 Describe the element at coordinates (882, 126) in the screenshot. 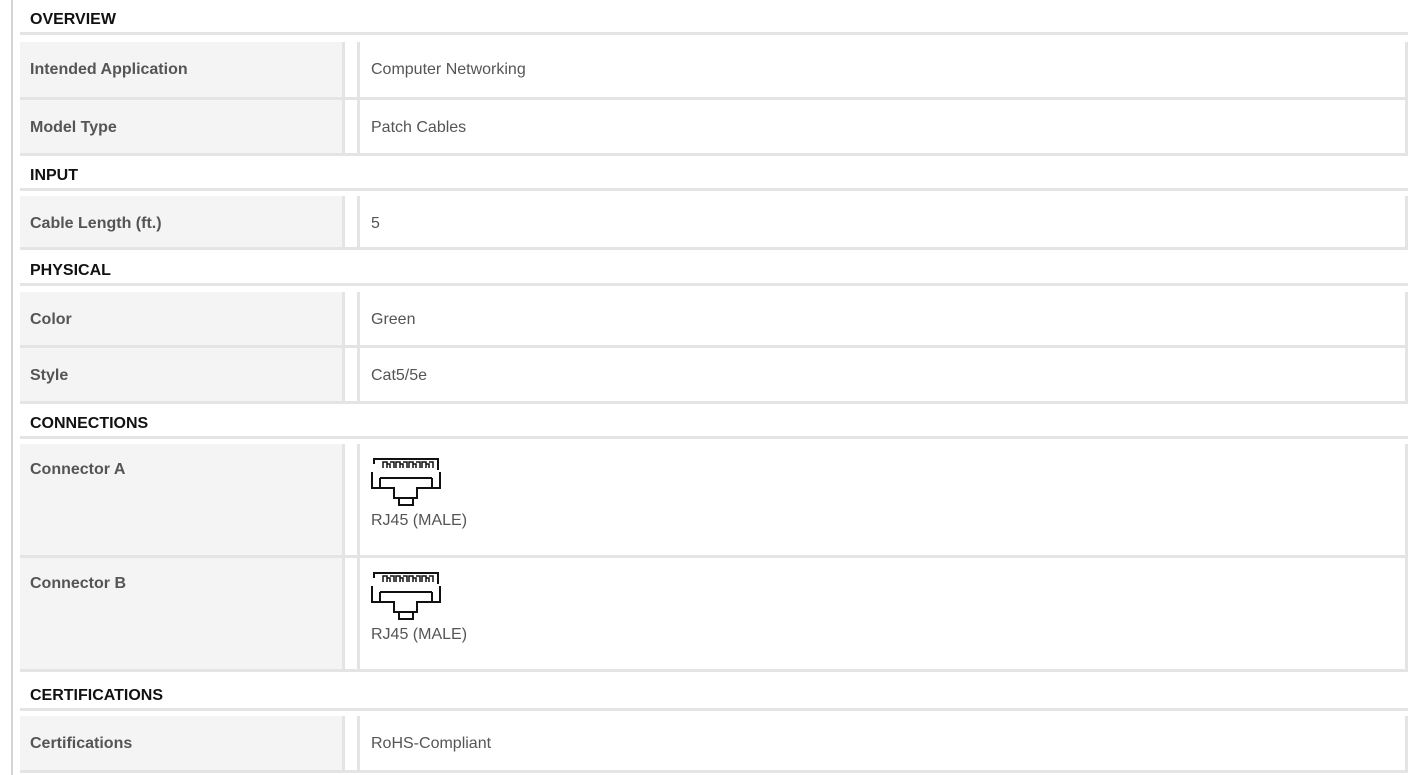

I see `spec-value: Patch Cables` at that location.